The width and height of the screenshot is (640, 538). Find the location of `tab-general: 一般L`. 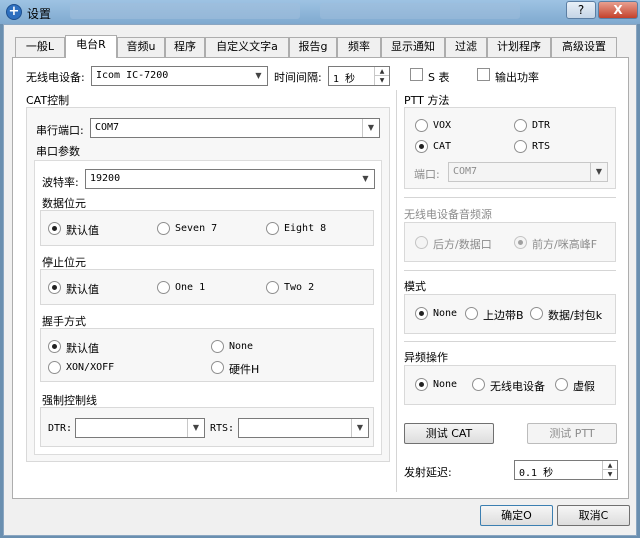

tab-general: 一般L is located at coordinates (40, 47).